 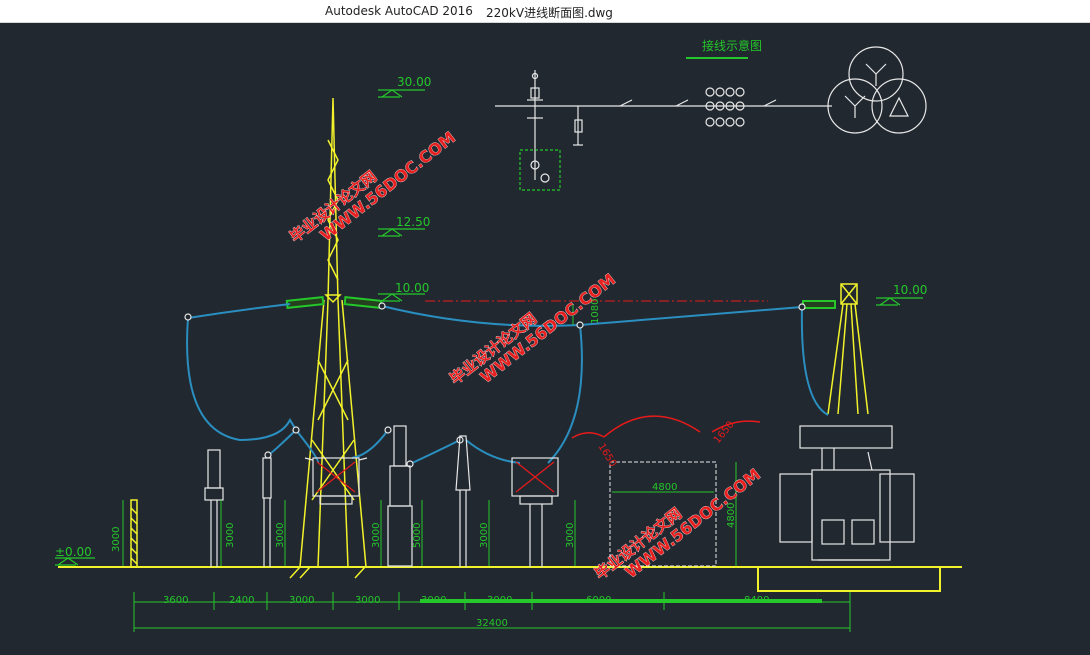 I want to click on title-bar: Autodesk AutoCAD 2016 220kV进线断面图.dwg, so click(x=545, y=11).